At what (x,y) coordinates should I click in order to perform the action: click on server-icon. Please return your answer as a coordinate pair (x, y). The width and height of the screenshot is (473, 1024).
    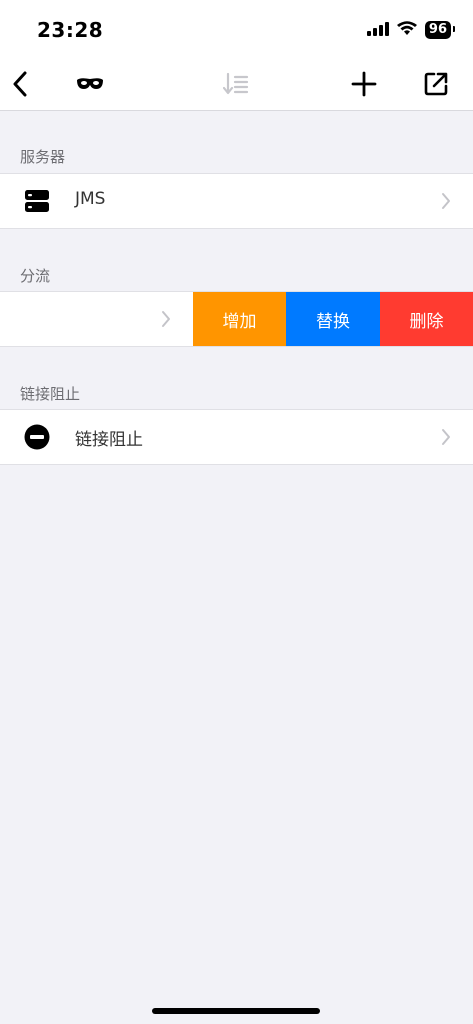
    Looking at the image, I should click on (37, 201).